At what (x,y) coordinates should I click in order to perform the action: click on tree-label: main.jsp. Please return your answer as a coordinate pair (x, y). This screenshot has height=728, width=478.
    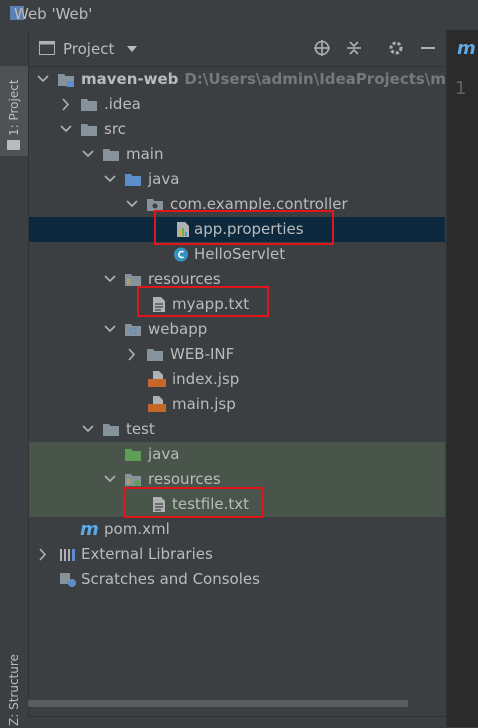
    Looking at the image, I should click on (204, 404).